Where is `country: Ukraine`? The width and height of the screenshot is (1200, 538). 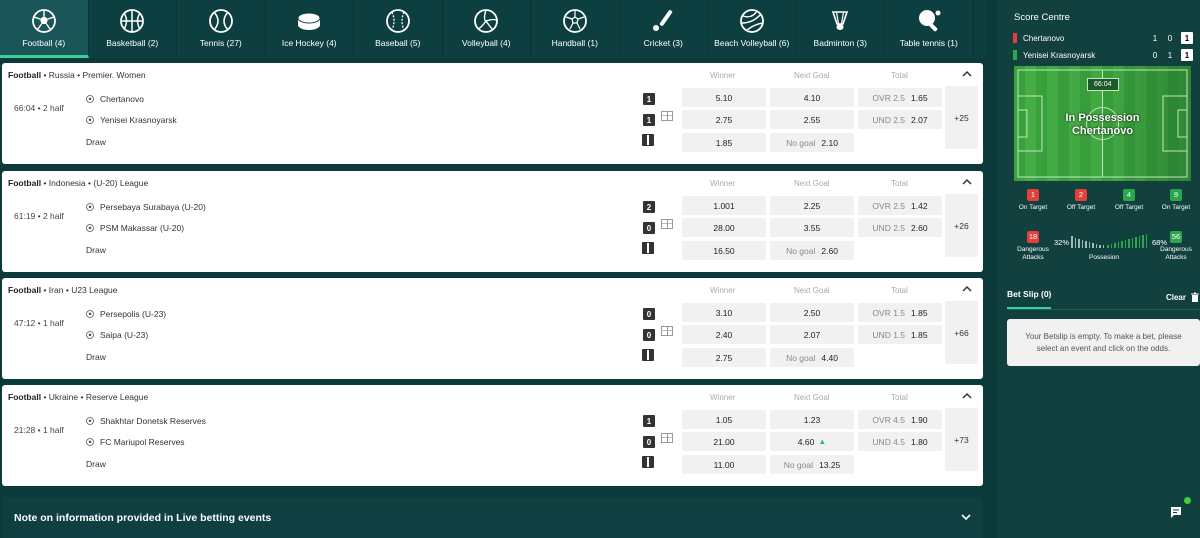
country: Ukraine is located at coordinates (63, 397).